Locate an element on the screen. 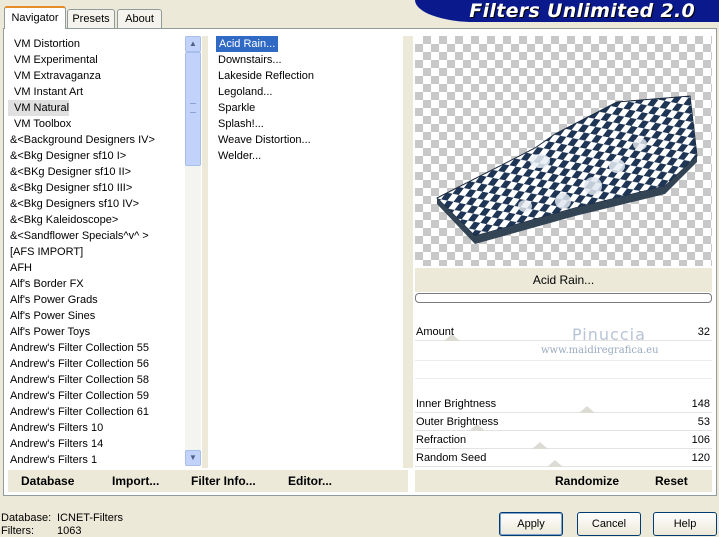  param-slider-row: Refraction 106 is located at coordinates (563, 440).